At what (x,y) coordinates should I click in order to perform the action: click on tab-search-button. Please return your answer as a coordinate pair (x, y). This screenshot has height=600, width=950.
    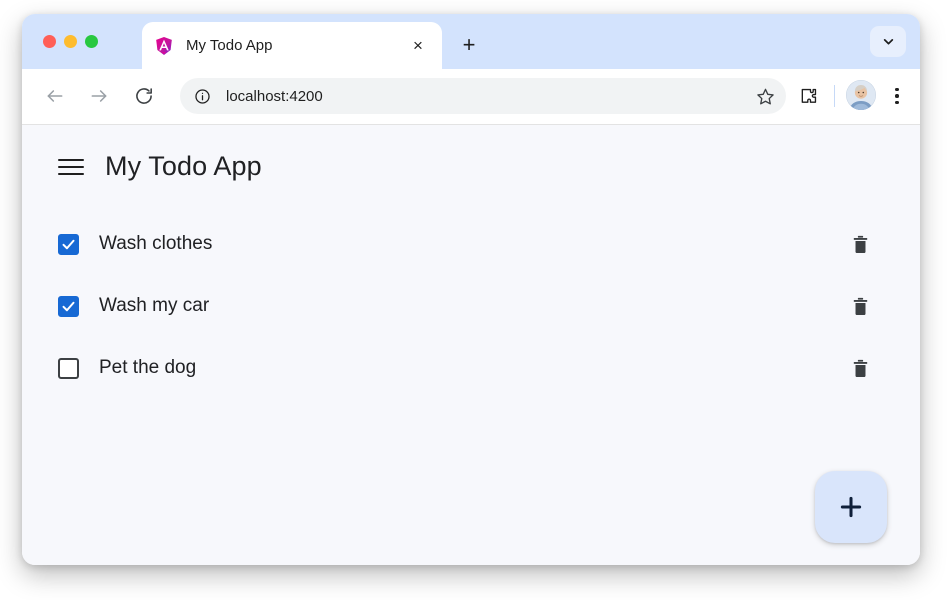
    Looking at the image, I should click on (888, 41).